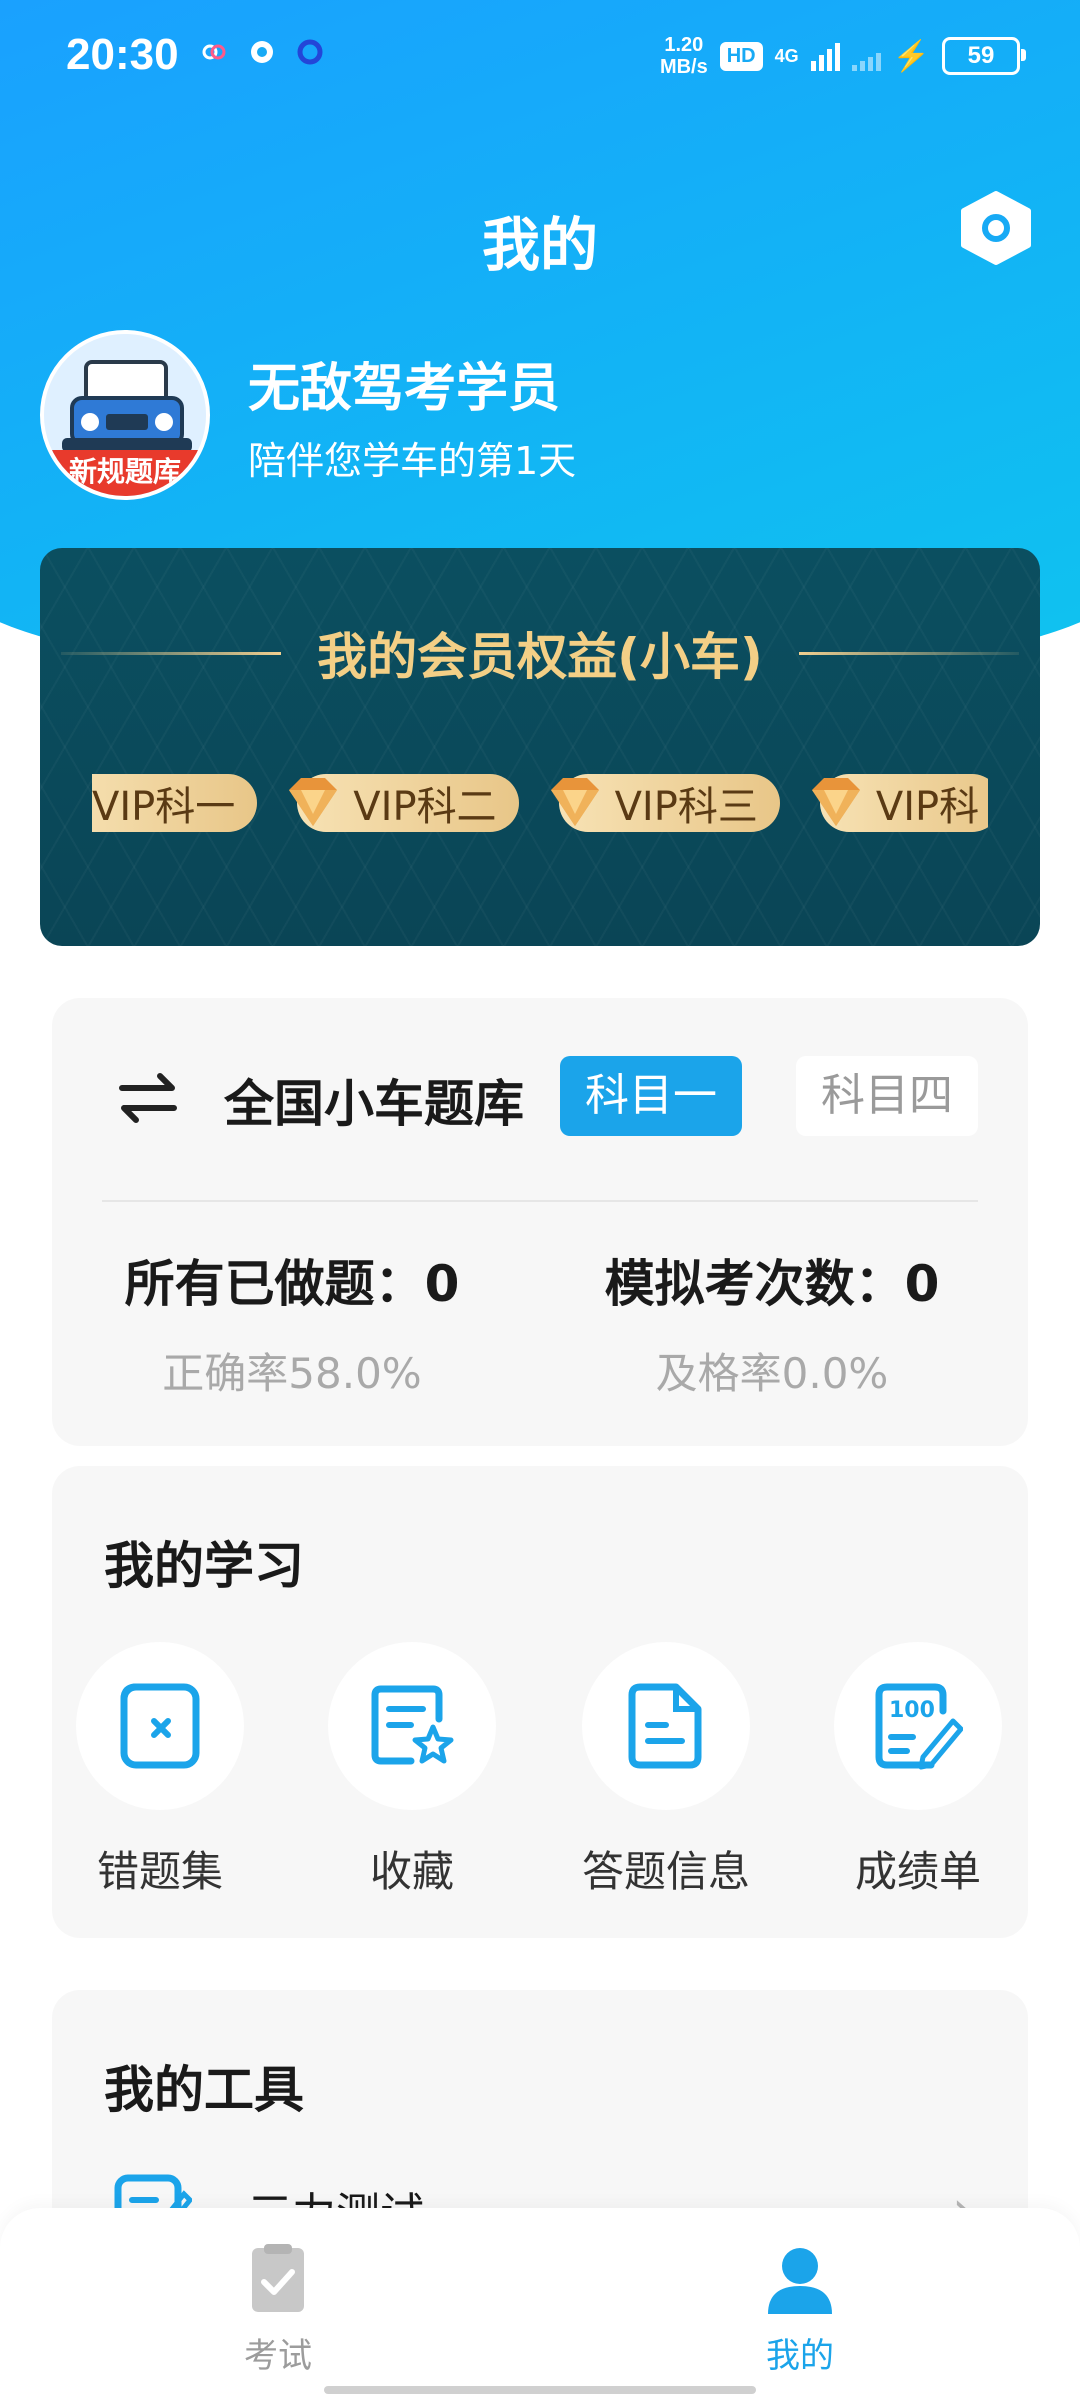 The height and width of the screenshot is (2400, 1080). I want to click on status-bar: 20:30 1.20 MB/s HD 4G ⚡ 59, so click(540, 56).